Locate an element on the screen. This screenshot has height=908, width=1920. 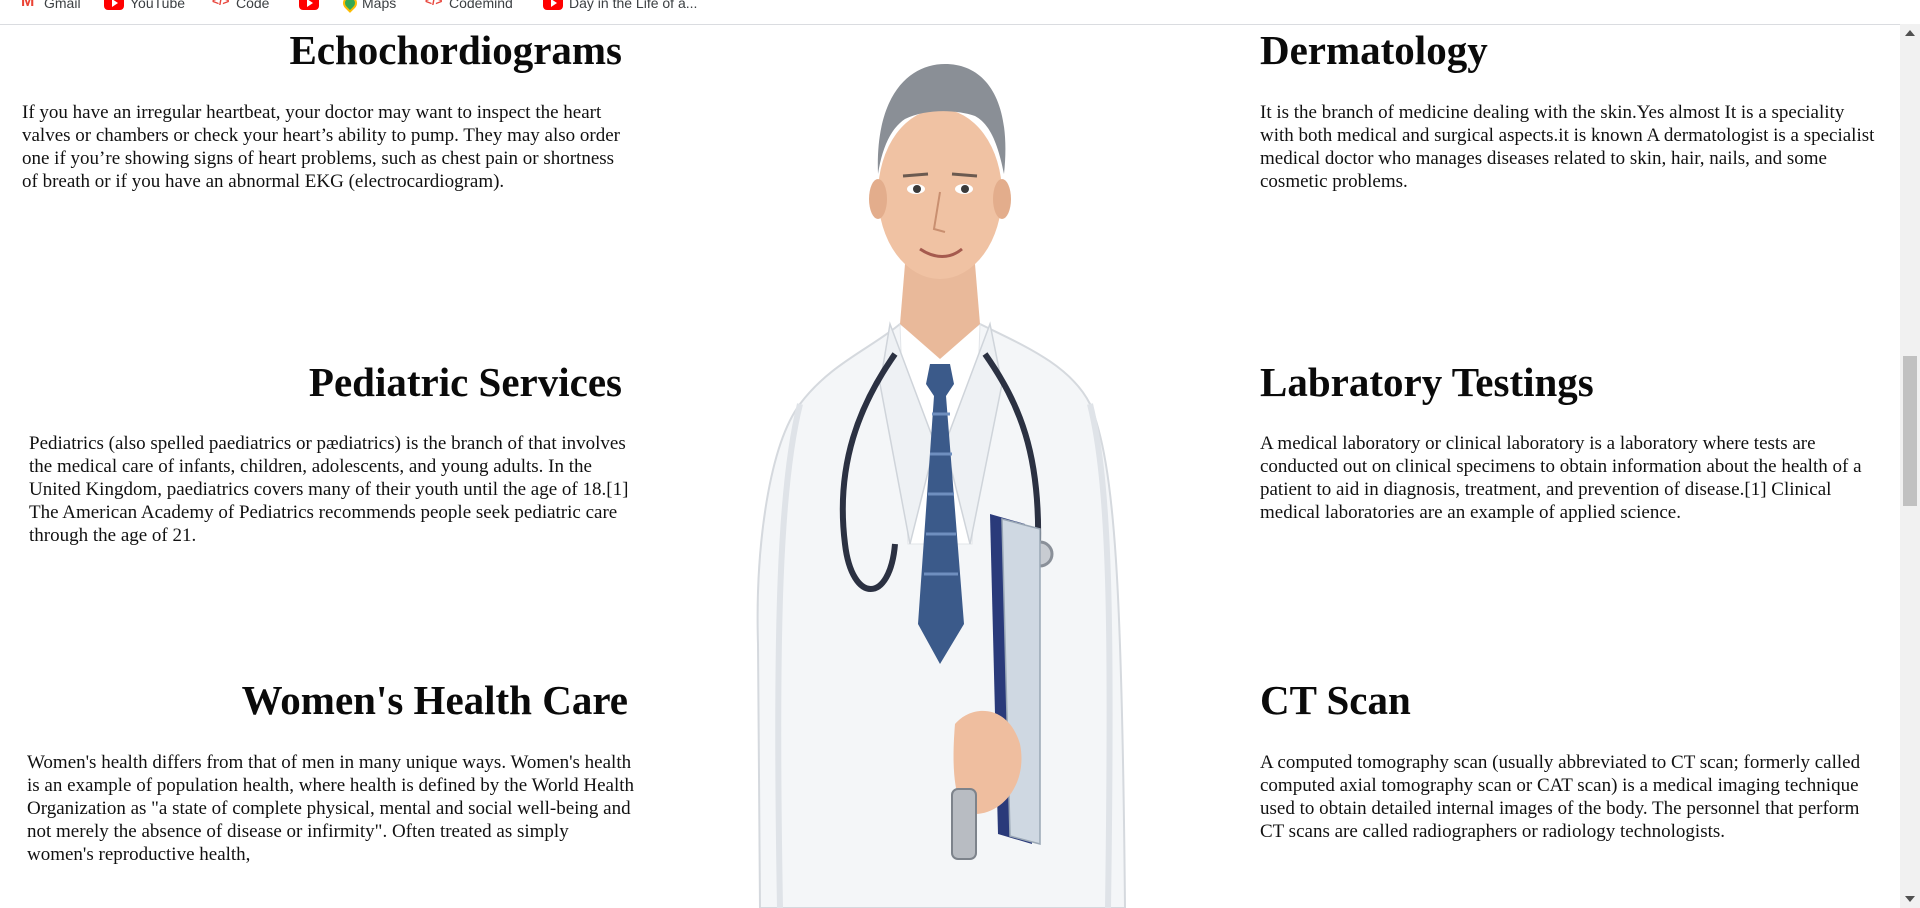
bookmark-codemind: Codemind is located at coordinates (469, 6).